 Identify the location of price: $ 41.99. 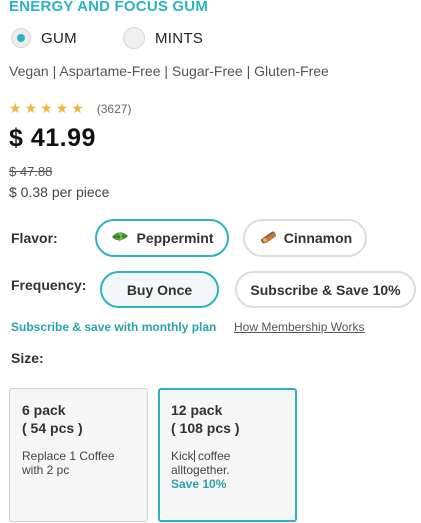
(52, 138).